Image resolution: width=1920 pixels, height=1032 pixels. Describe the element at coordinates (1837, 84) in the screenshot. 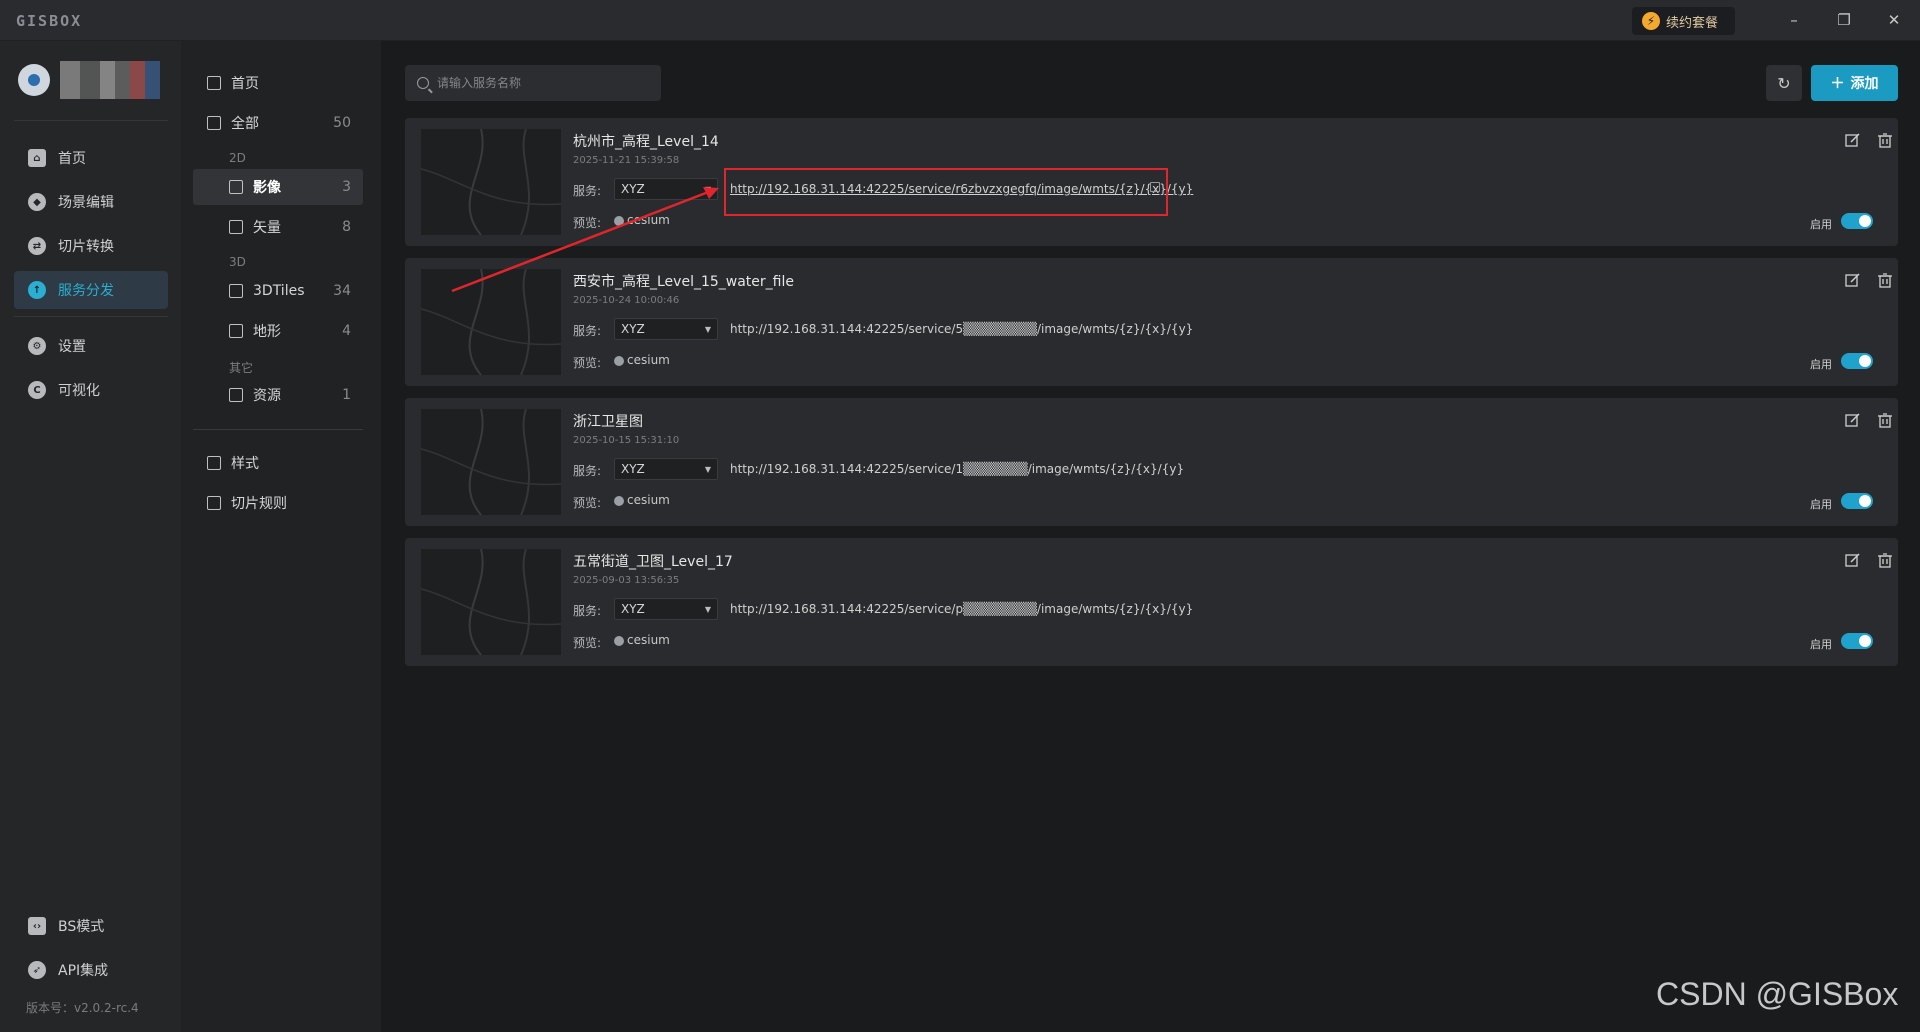

I see `plus-icon: ＋` at that location.